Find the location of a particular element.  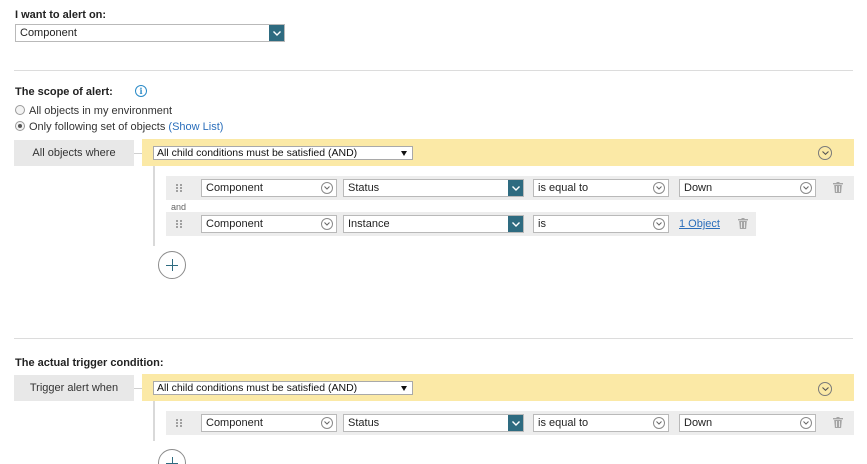

radio-following-label-text: Only following set of objects is located at coordinates (97, 127).